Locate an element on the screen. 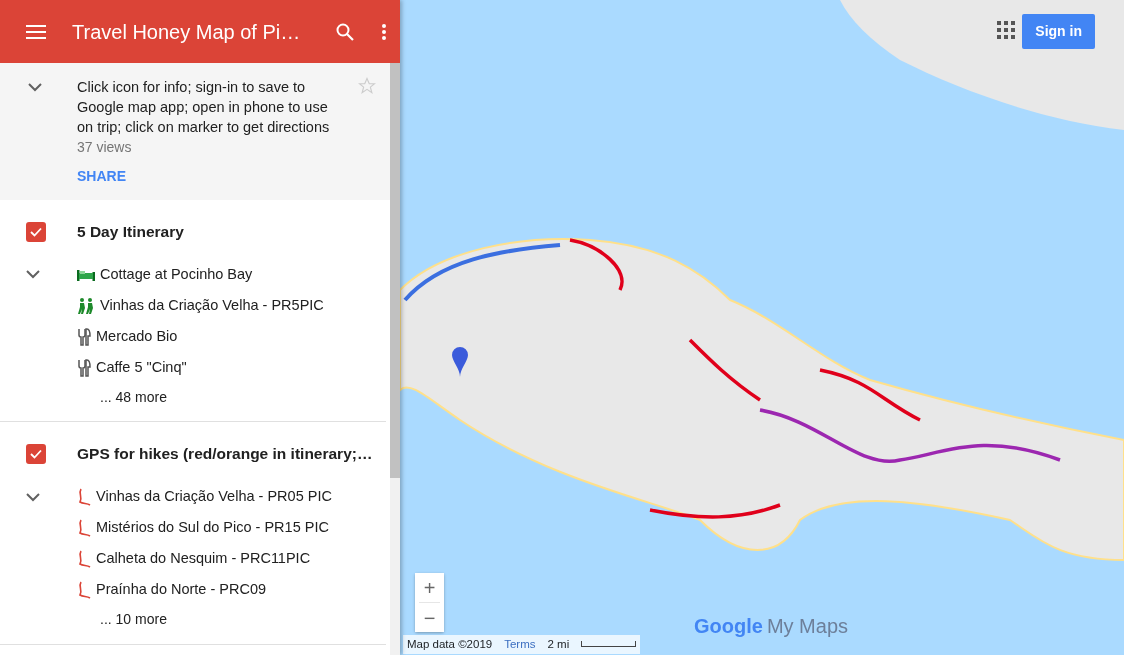 This screenshot has width=1124, height=655. bed-icon is located at coordinates (86, 274).